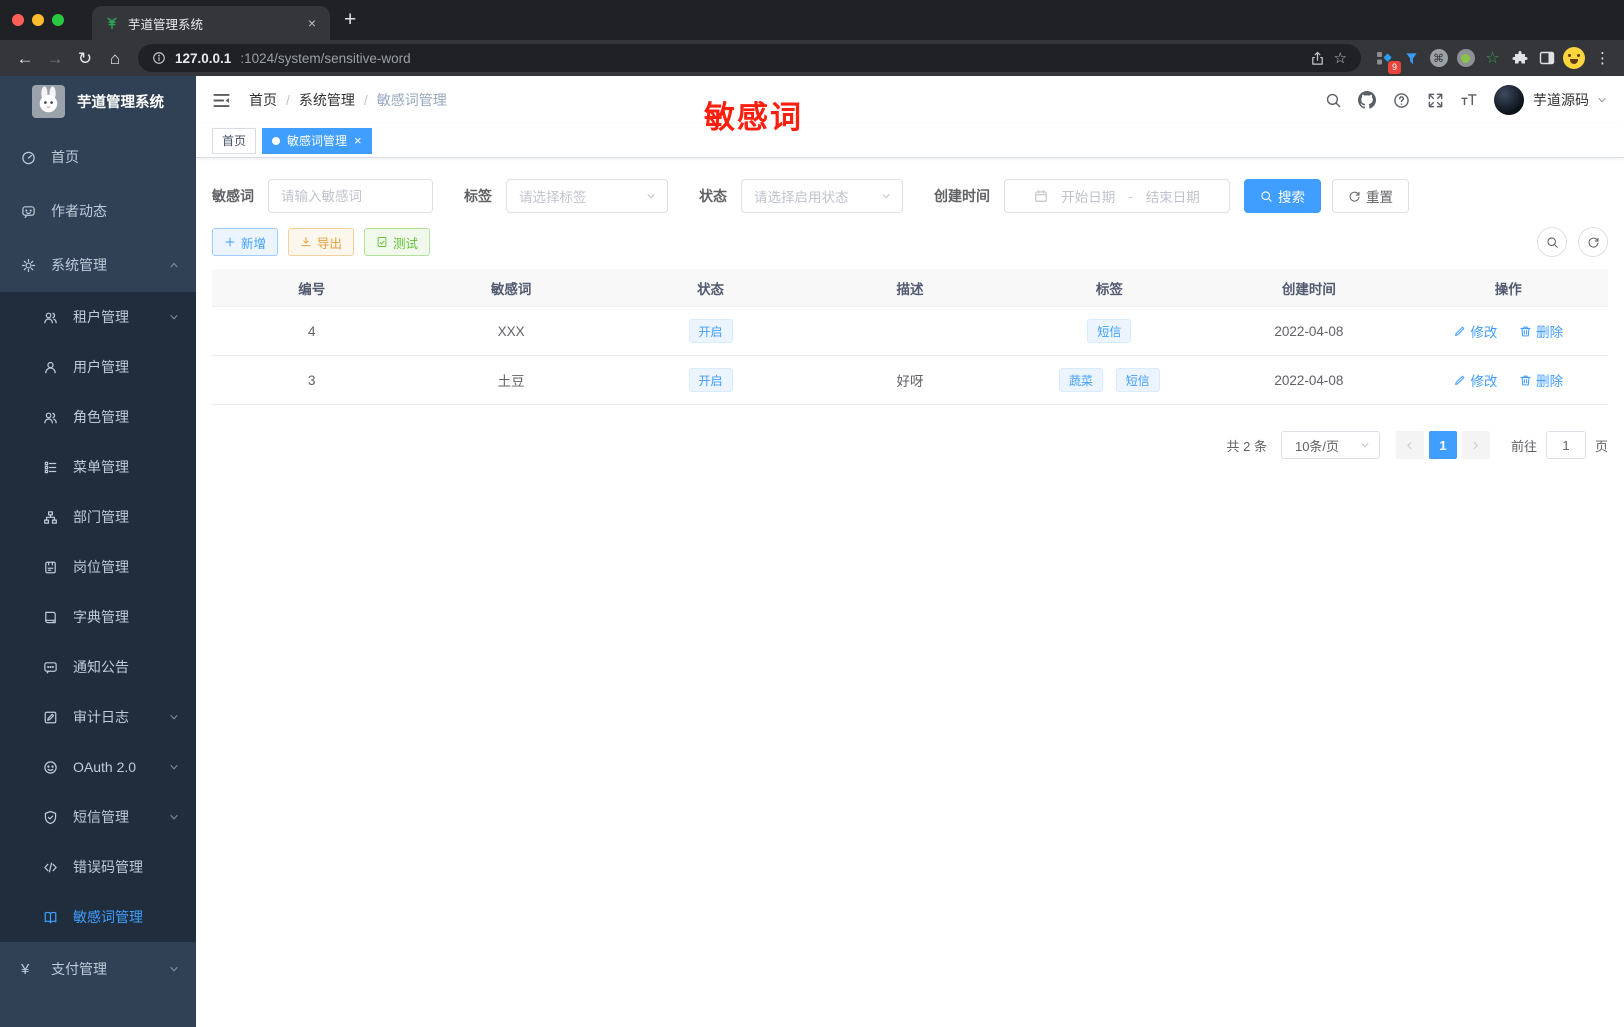 This screenshot has width=1624, height=1027. I want to click on sidebar-item-oauth: OAuth 2.0, so click(98, 767).